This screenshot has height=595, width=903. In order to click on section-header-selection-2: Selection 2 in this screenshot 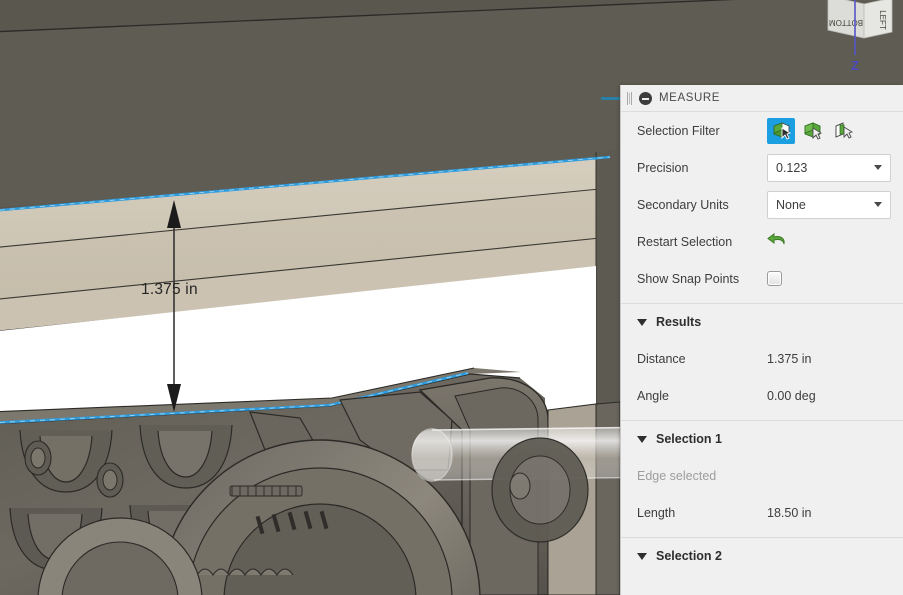, I will do `click(762, 556)`.